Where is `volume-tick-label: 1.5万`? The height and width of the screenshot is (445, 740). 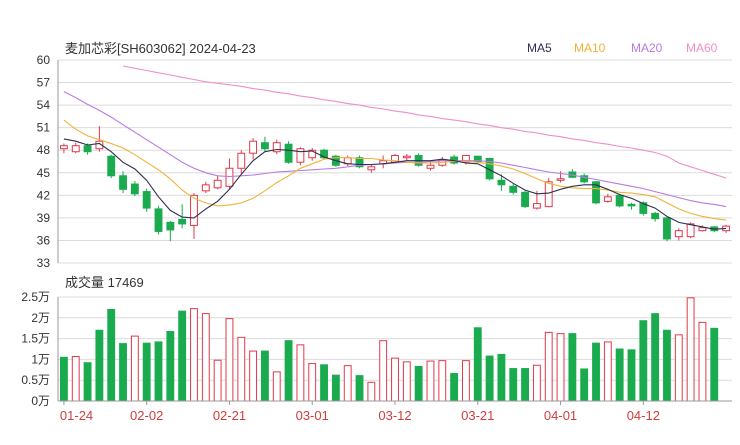
volume-tick-label: 1.5万 is located at coordinates (35, 339).